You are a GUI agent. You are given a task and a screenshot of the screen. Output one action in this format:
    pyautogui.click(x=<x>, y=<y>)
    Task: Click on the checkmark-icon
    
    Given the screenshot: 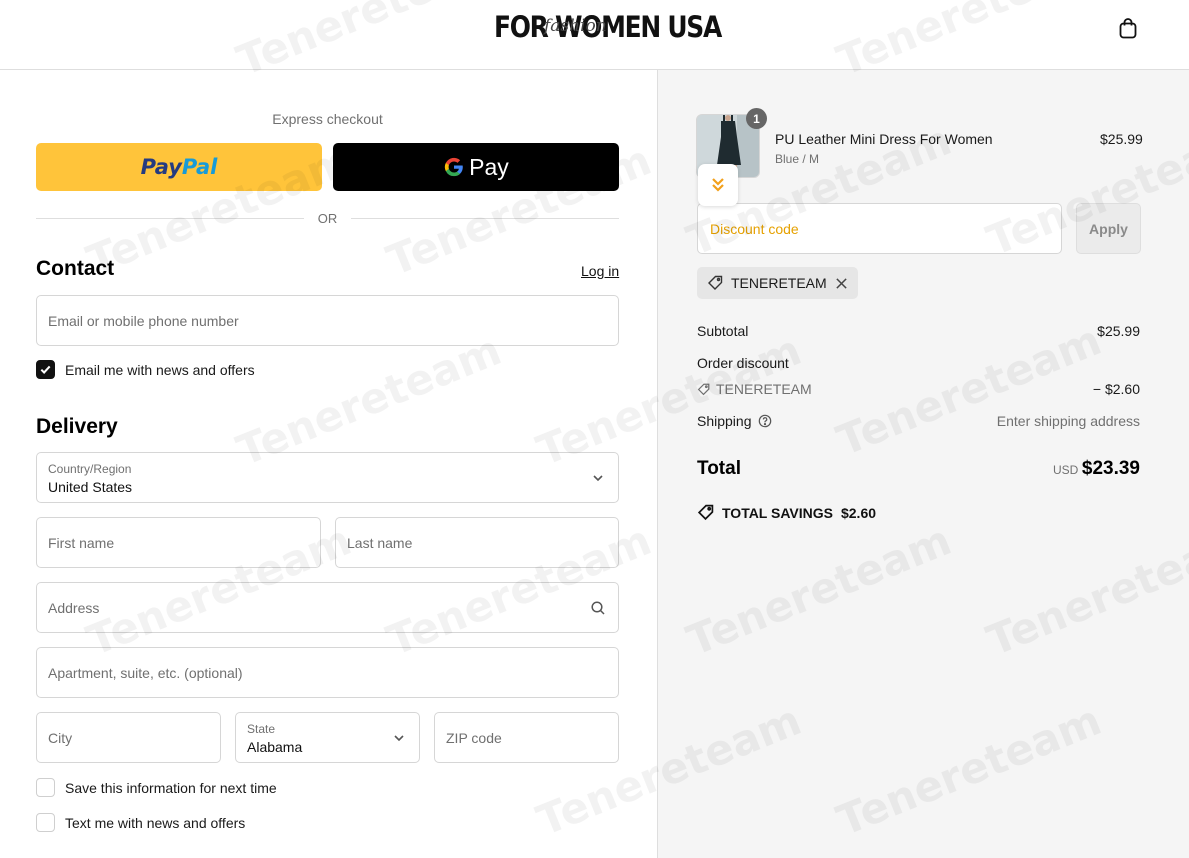 What is the action you would take?
    pyautogui.click(x=45, y=369)
    